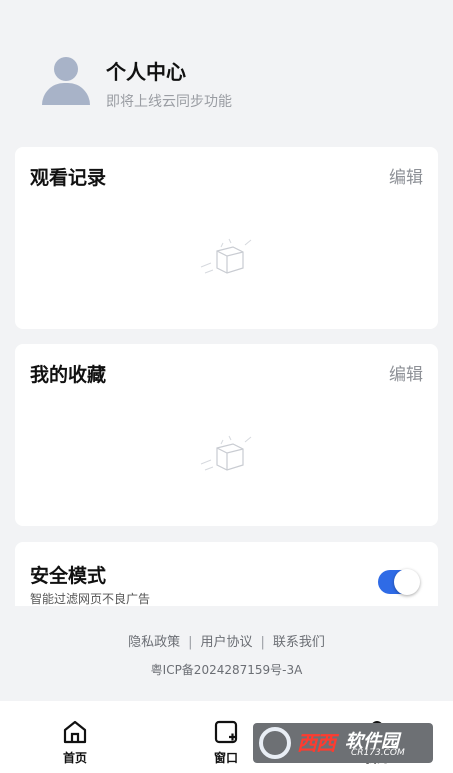 The image size is (453, 773). Describe the element at coordinates (343, 743) in the screenshot. I see `watermark-logo: 西西 软件园 CR173.COM` at that location.